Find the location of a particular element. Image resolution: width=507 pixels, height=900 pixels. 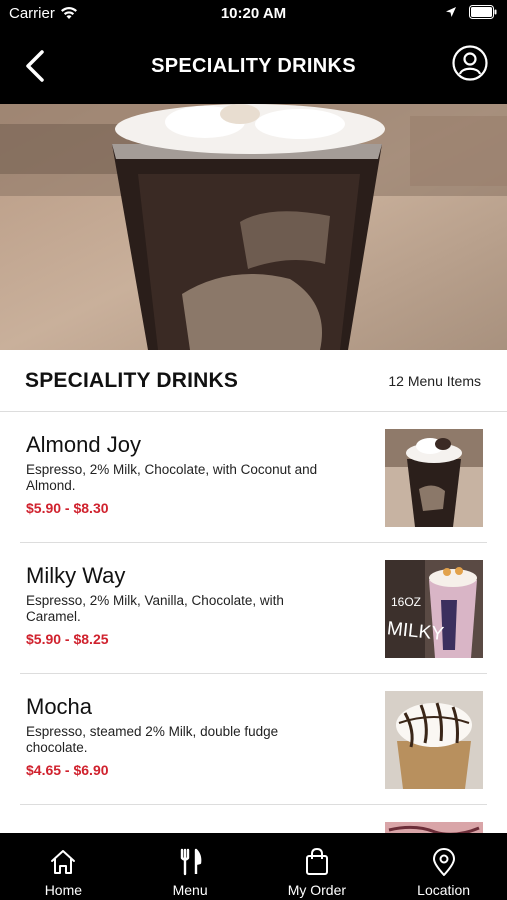

status-bar: Carrier 10:20 AM is located at coordinates (253, 14).